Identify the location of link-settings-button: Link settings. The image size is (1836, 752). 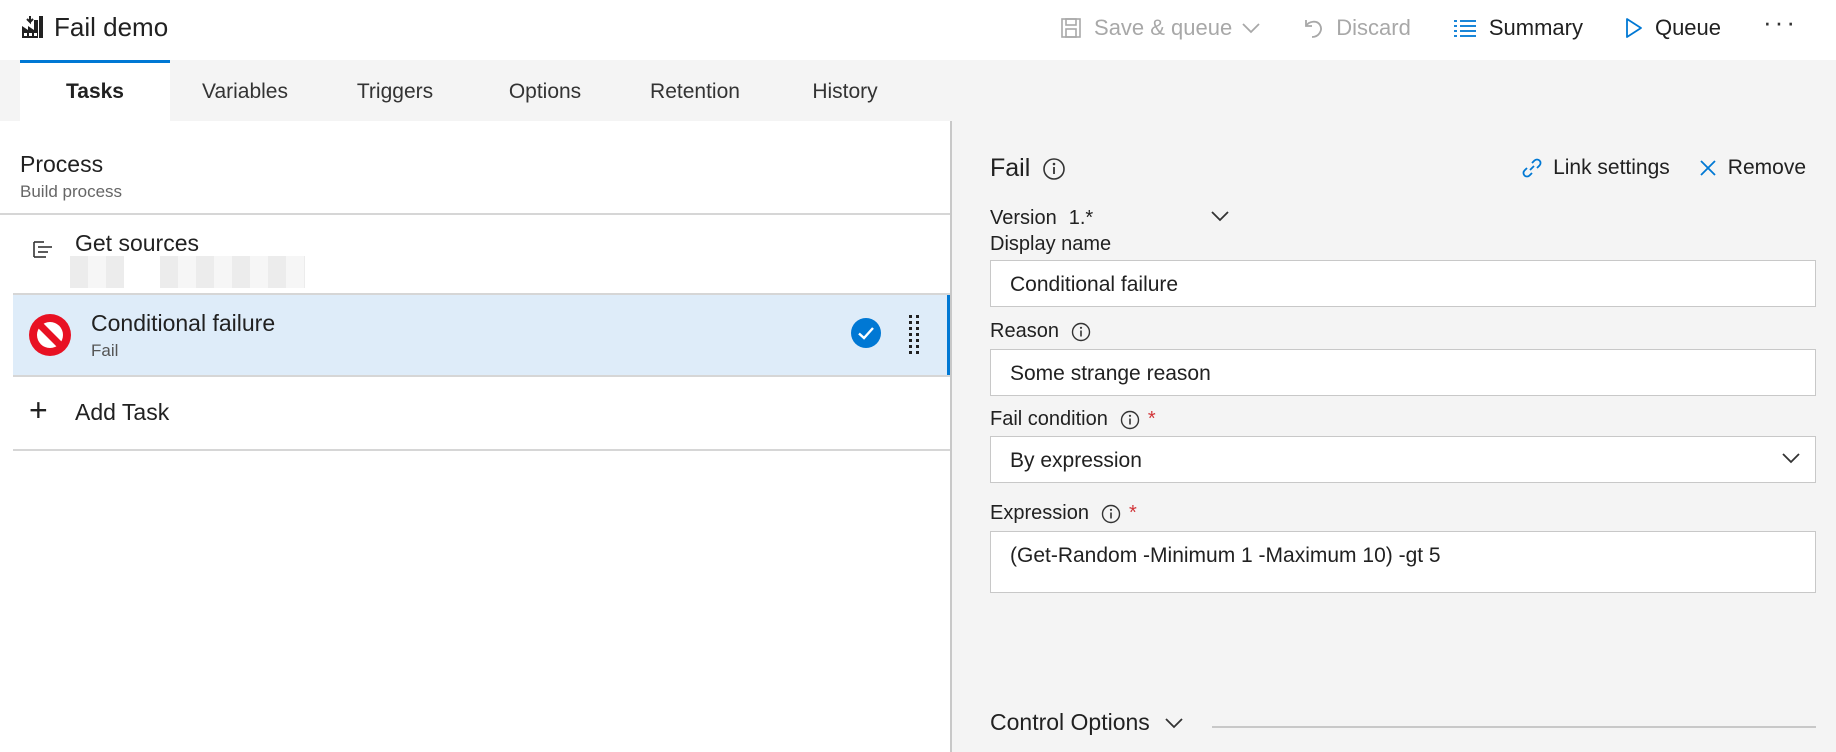
(1595, 168).